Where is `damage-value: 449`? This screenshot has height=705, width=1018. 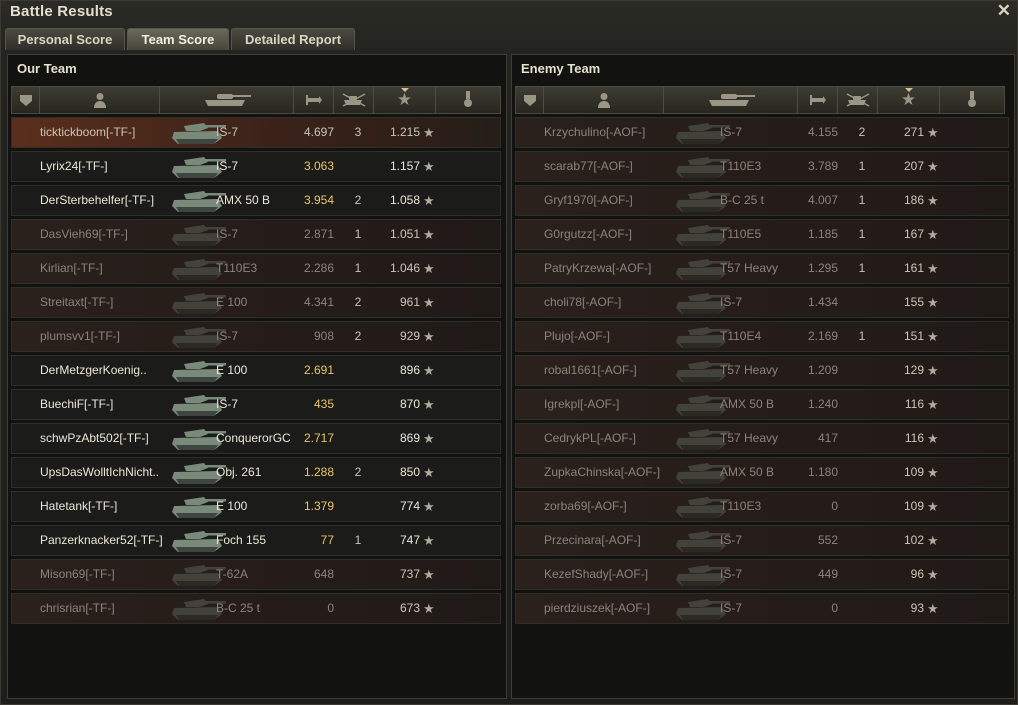 damage-value: 449 is located at coordinates (827, 574).